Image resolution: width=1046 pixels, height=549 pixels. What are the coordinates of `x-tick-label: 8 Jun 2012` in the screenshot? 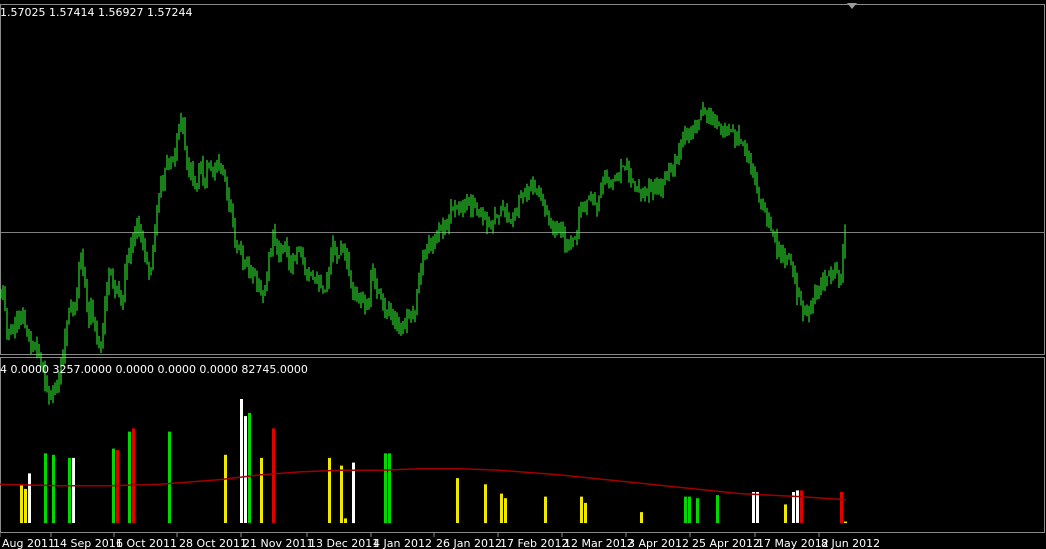 It's located at (850, 543).